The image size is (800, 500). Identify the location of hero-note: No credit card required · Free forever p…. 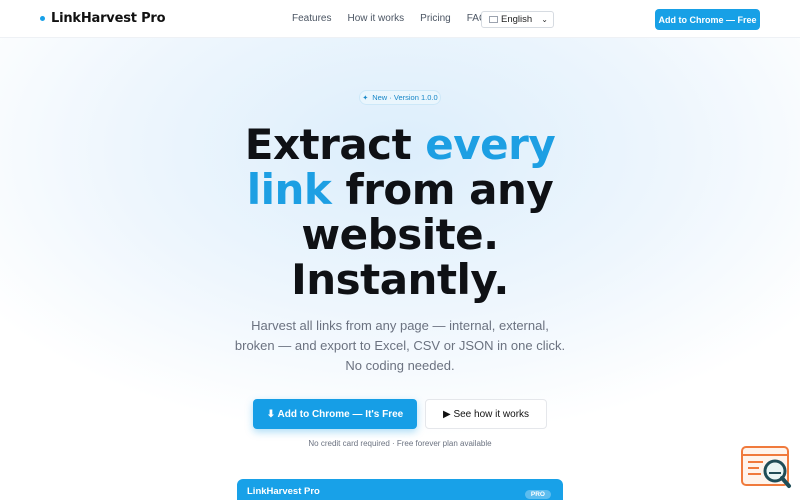
(400, 443).